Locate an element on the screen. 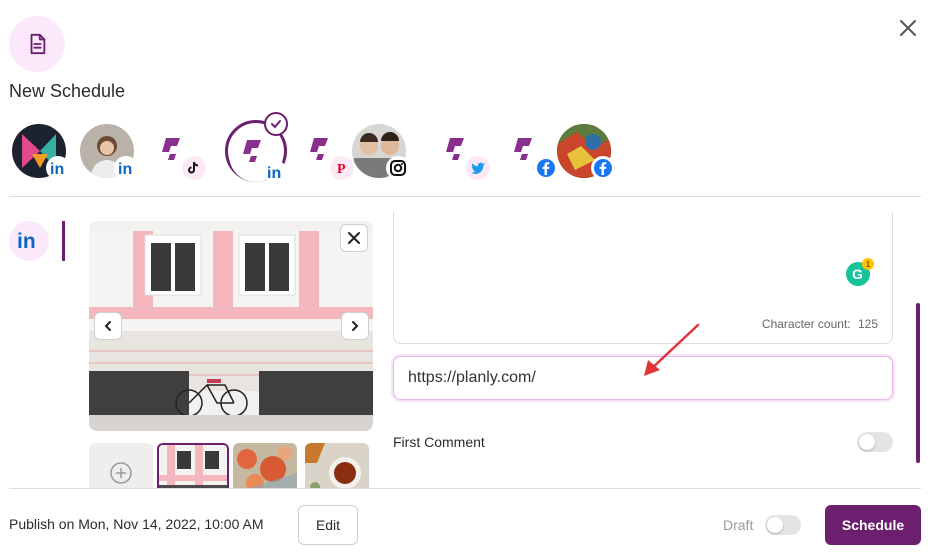 The height and width of the screenshot is (558, 933). chevron-right-icon is located at coordinates (355, 326).